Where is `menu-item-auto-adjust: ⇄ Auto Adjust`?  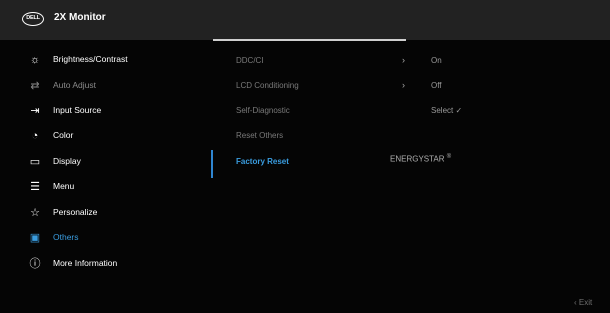 menu-item-auto-adjust: ⇄ Auto Adjust is located at coordinates (100, 86).